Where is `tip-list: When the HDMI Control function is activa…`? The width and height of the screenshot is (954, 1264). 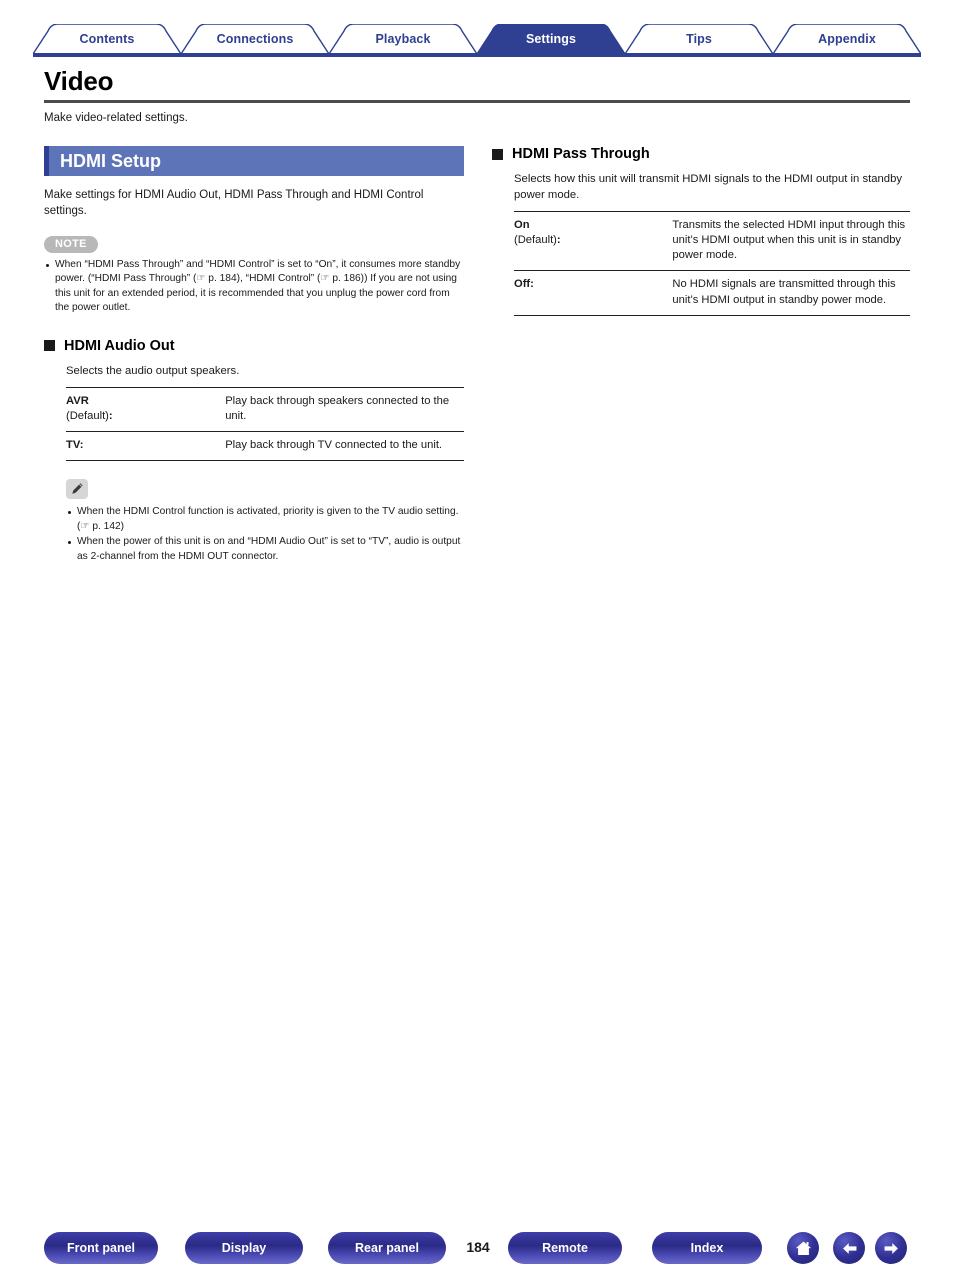
tip-list: When the HDMI Control function is activa… is located at coordinates (265, 534).